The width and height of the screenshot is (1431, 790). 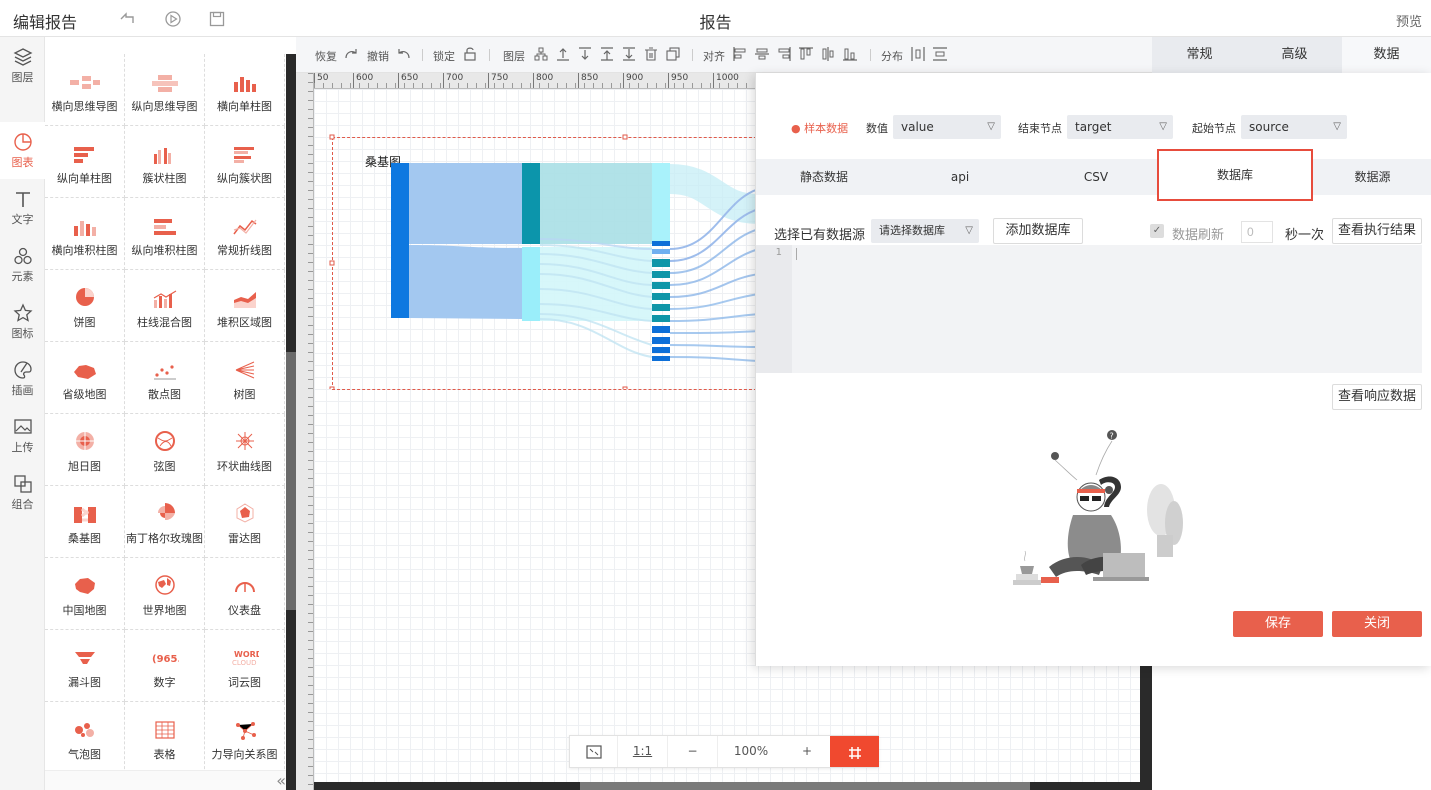 What do you see at coordinates (165, 522) in the screenshot?
I see `palette-item: 南丁格尔玫瑰图` at bounding box center [165, 522].